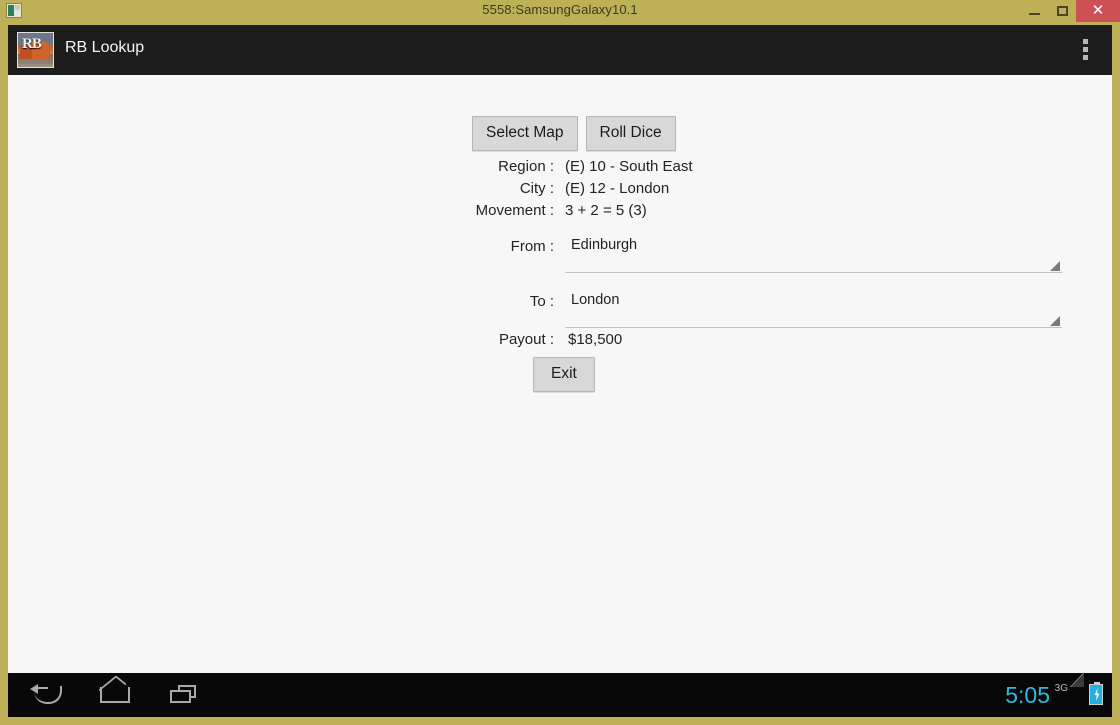  What do you see at coordinates (541, 301) in the screenshot?
I see `to-label: To :` at bounding box center [541, 301].